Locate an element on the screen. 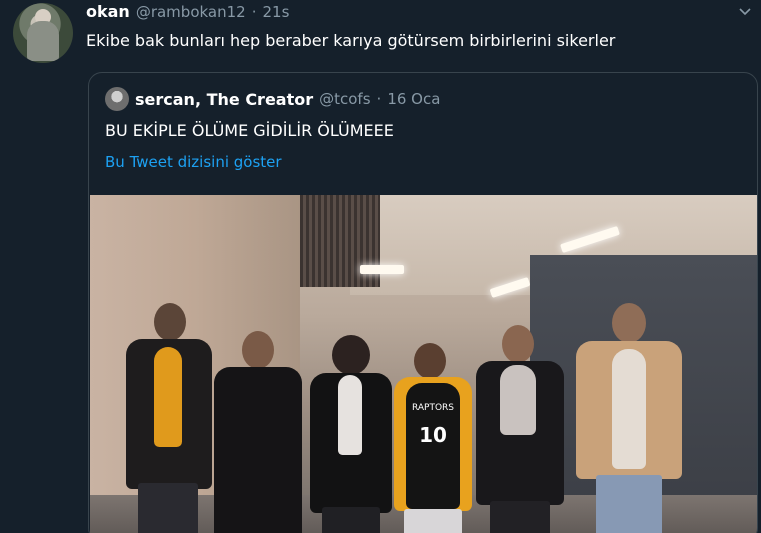 The width and height of the screenshot is (761, 533). quoted-tweet-text: BU EKİPLE ÖLÜME GİDİLİR ÖLÜMEEE is located at coordinates (249, 130).